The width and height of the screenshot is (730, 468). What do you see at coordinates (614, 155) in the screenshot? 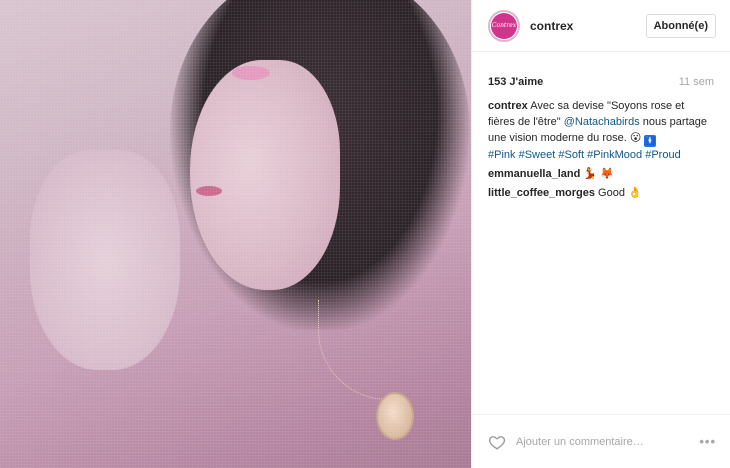
I see `hashtag-link: #PinkMood` at bounding box center [614, 155].